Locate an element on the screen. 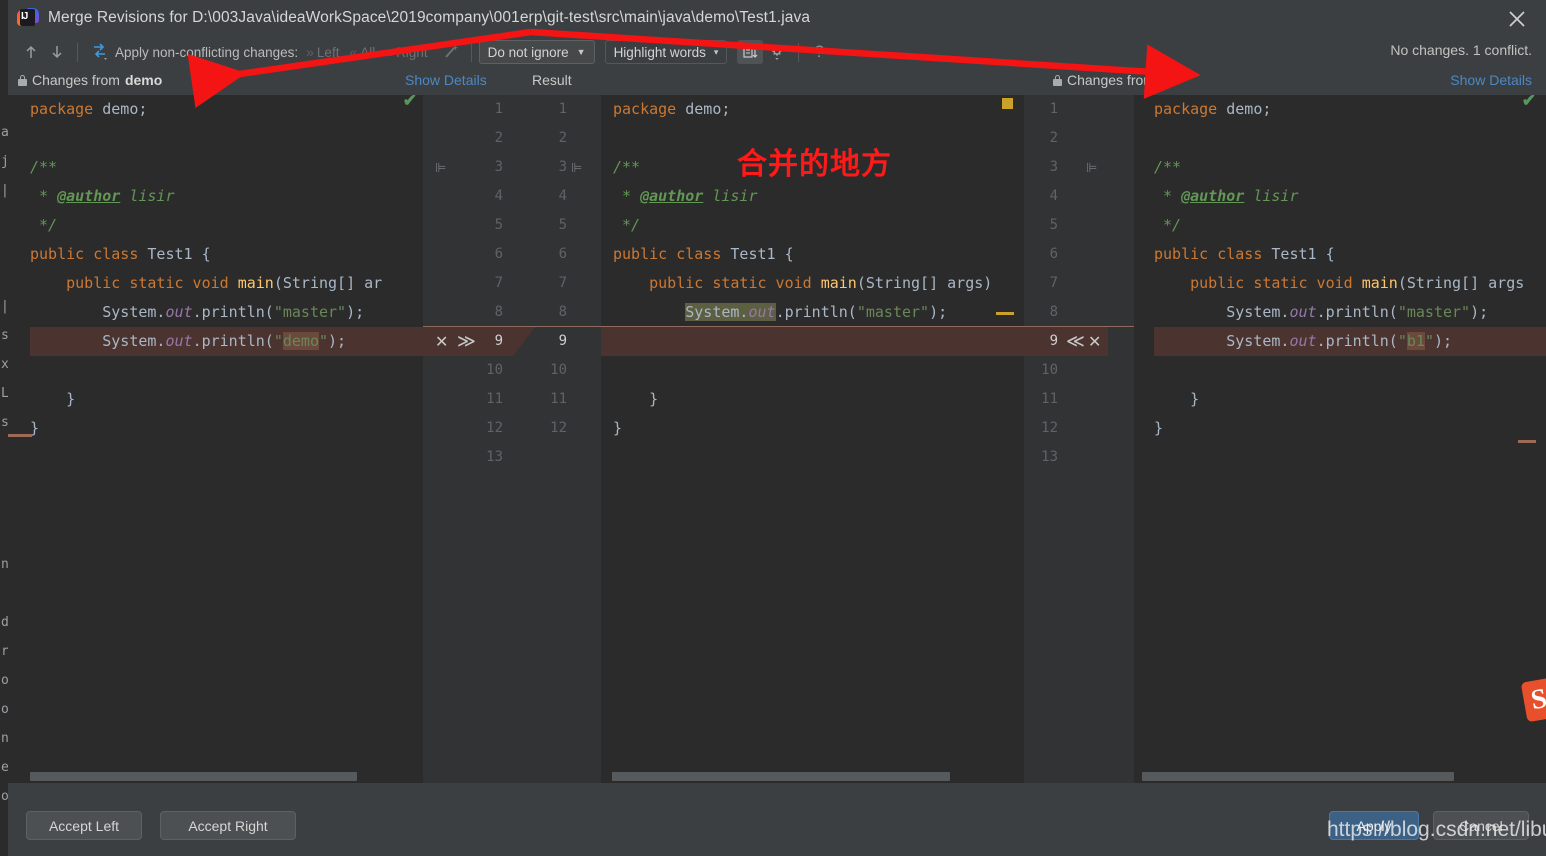 The width and height of the screenshot is (1546, 856). settings-gear-icon is located at coordinates (777, 52).